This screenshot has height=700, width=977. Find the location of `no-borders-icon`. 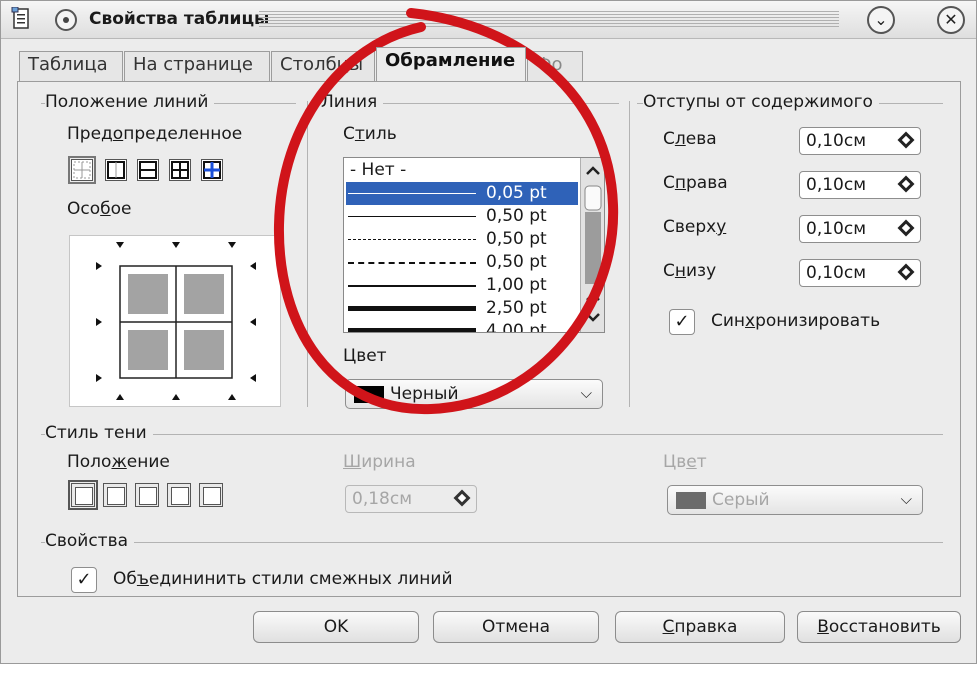

no-borders-icon is located at coordinates (82, 170).